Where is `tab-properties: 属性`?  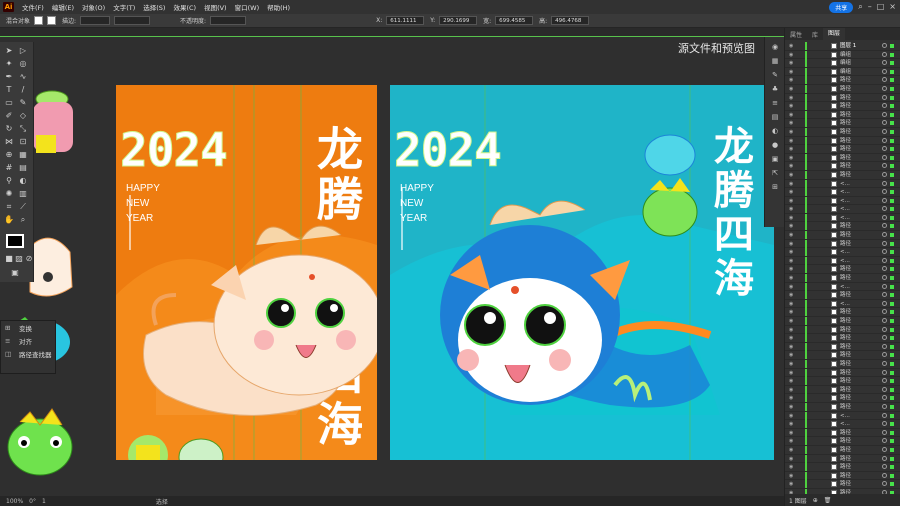
tab-properties: 属性 is located at coordinates (796, 34).